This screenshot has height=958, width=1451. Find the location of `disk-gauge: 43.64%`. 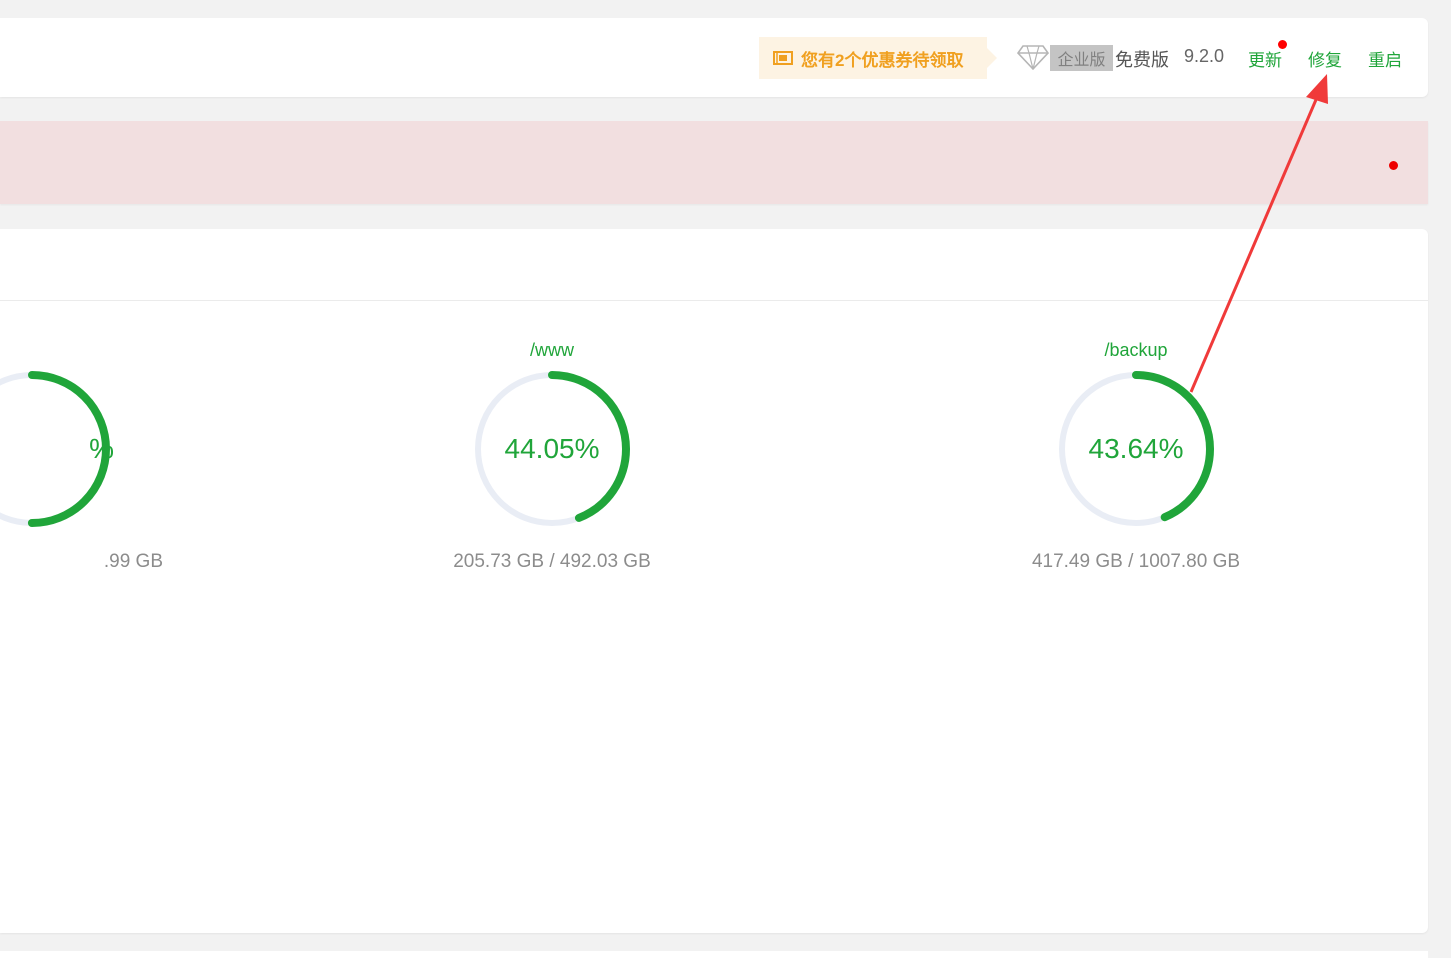

disk-gauge: 43.64% is located at coordinates (1136, 449).